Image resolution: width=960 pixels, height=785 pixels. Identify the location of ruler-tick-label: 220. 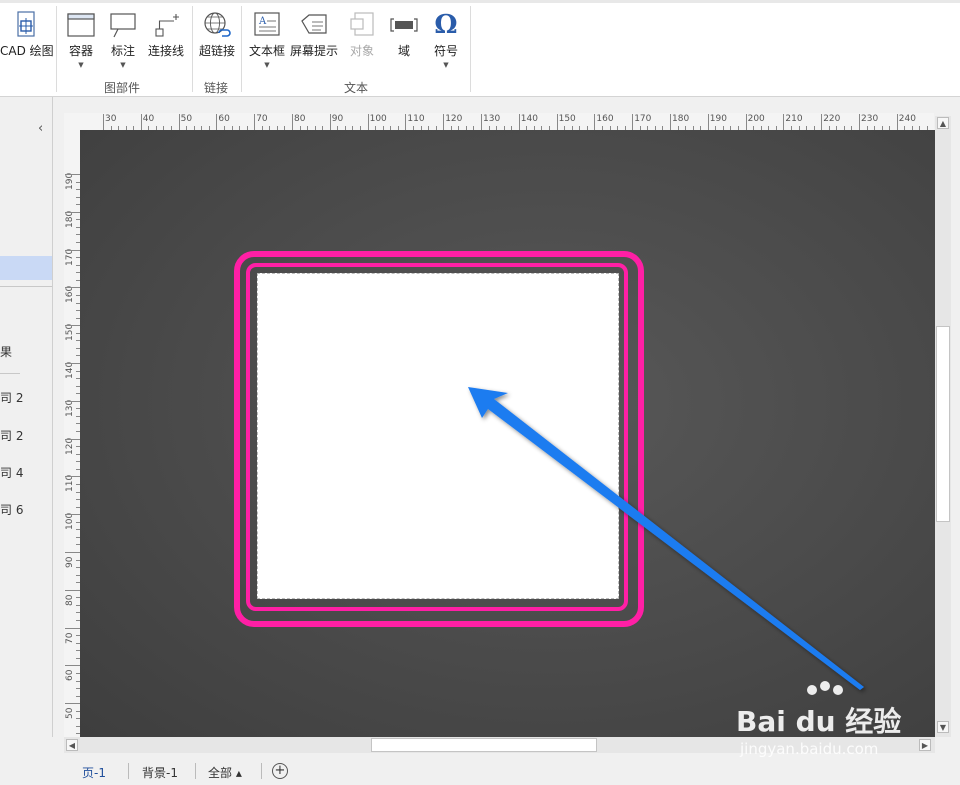
(832, 119).